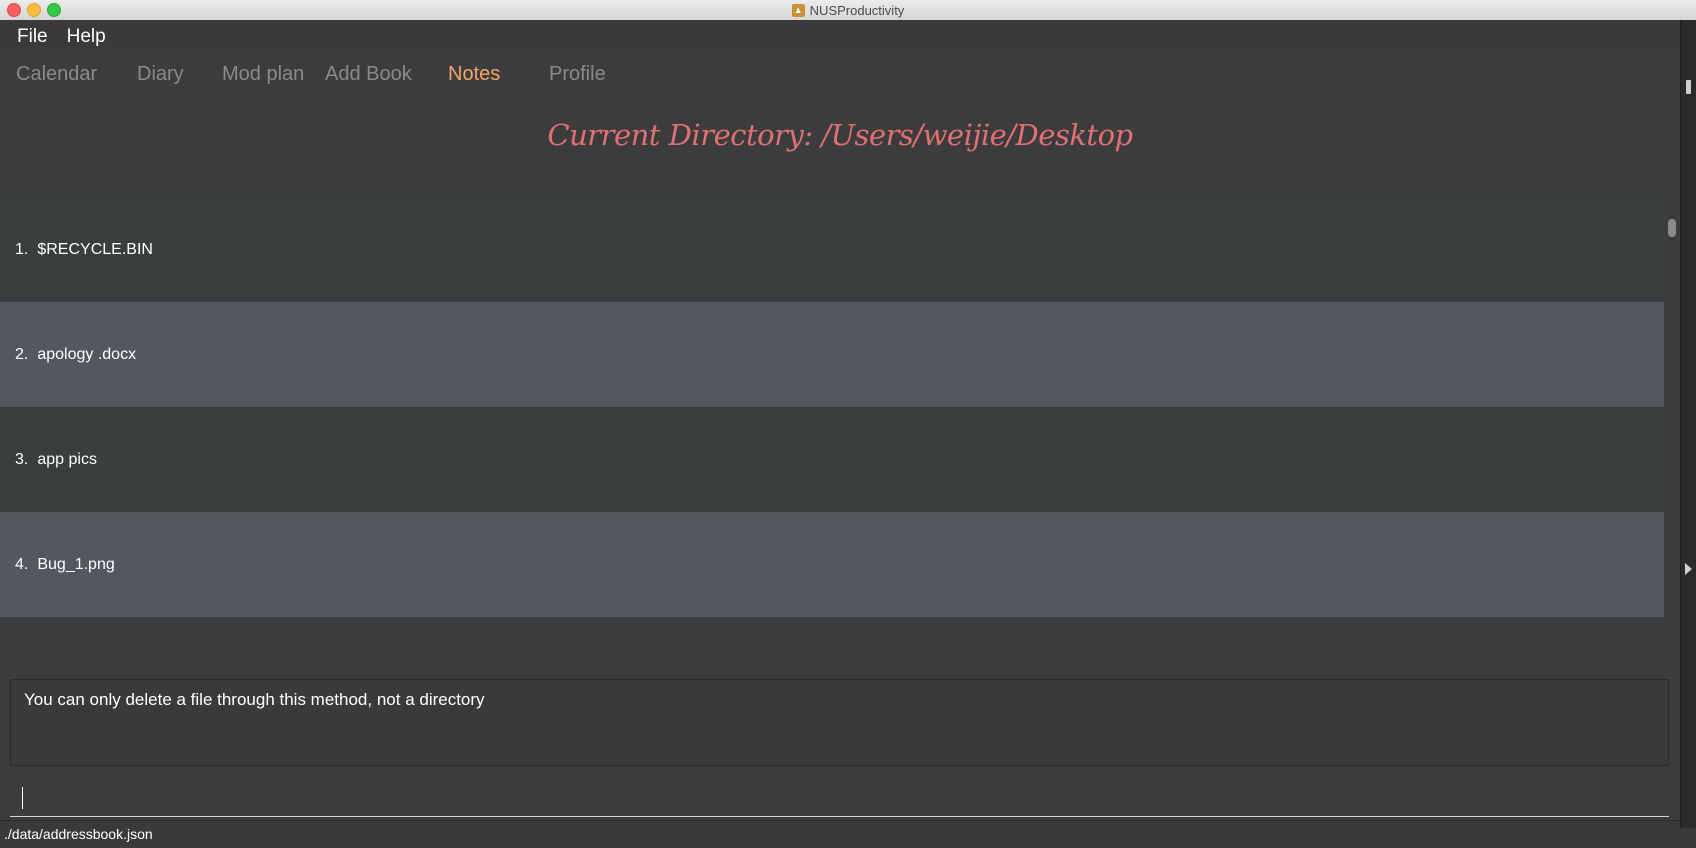  Describe the element at coordinates (832, 621) in the screenshot. I see `file-list-item-partial` at that location.